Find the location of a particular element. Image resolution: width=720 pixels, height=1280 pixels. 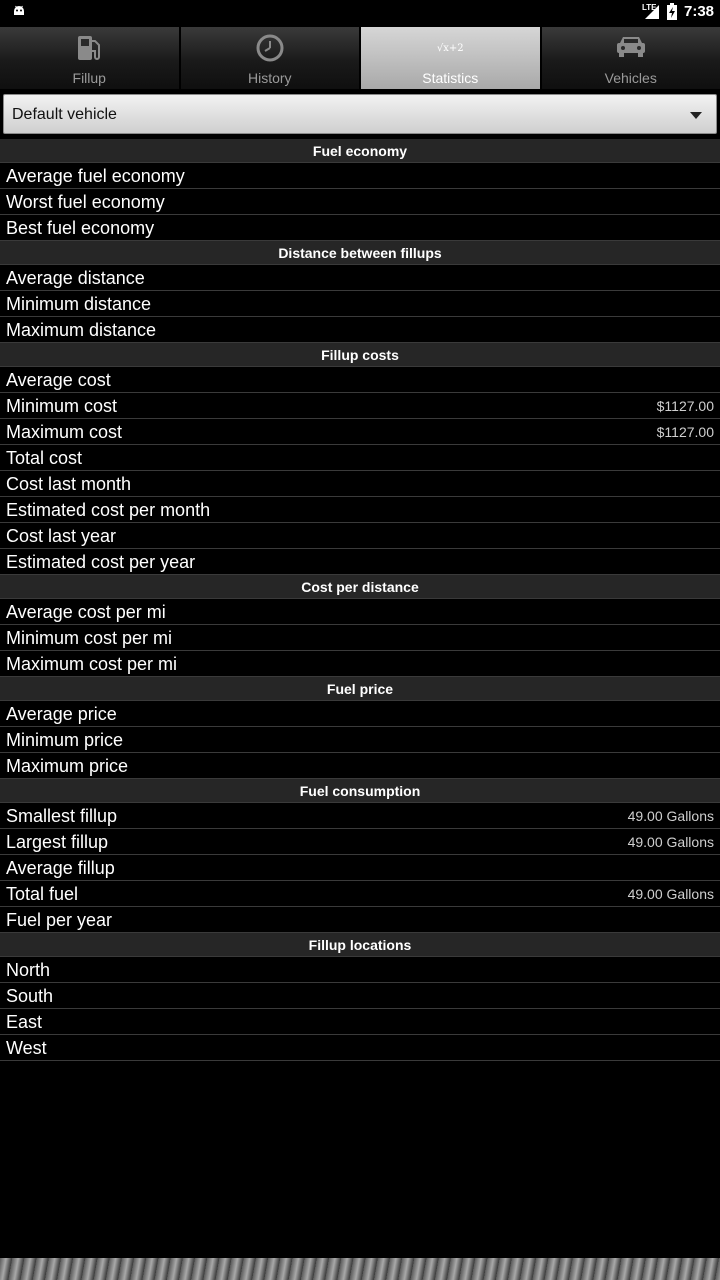

vehicle-dropdown-value: Default vehicle is located at coordinates (64, 114).